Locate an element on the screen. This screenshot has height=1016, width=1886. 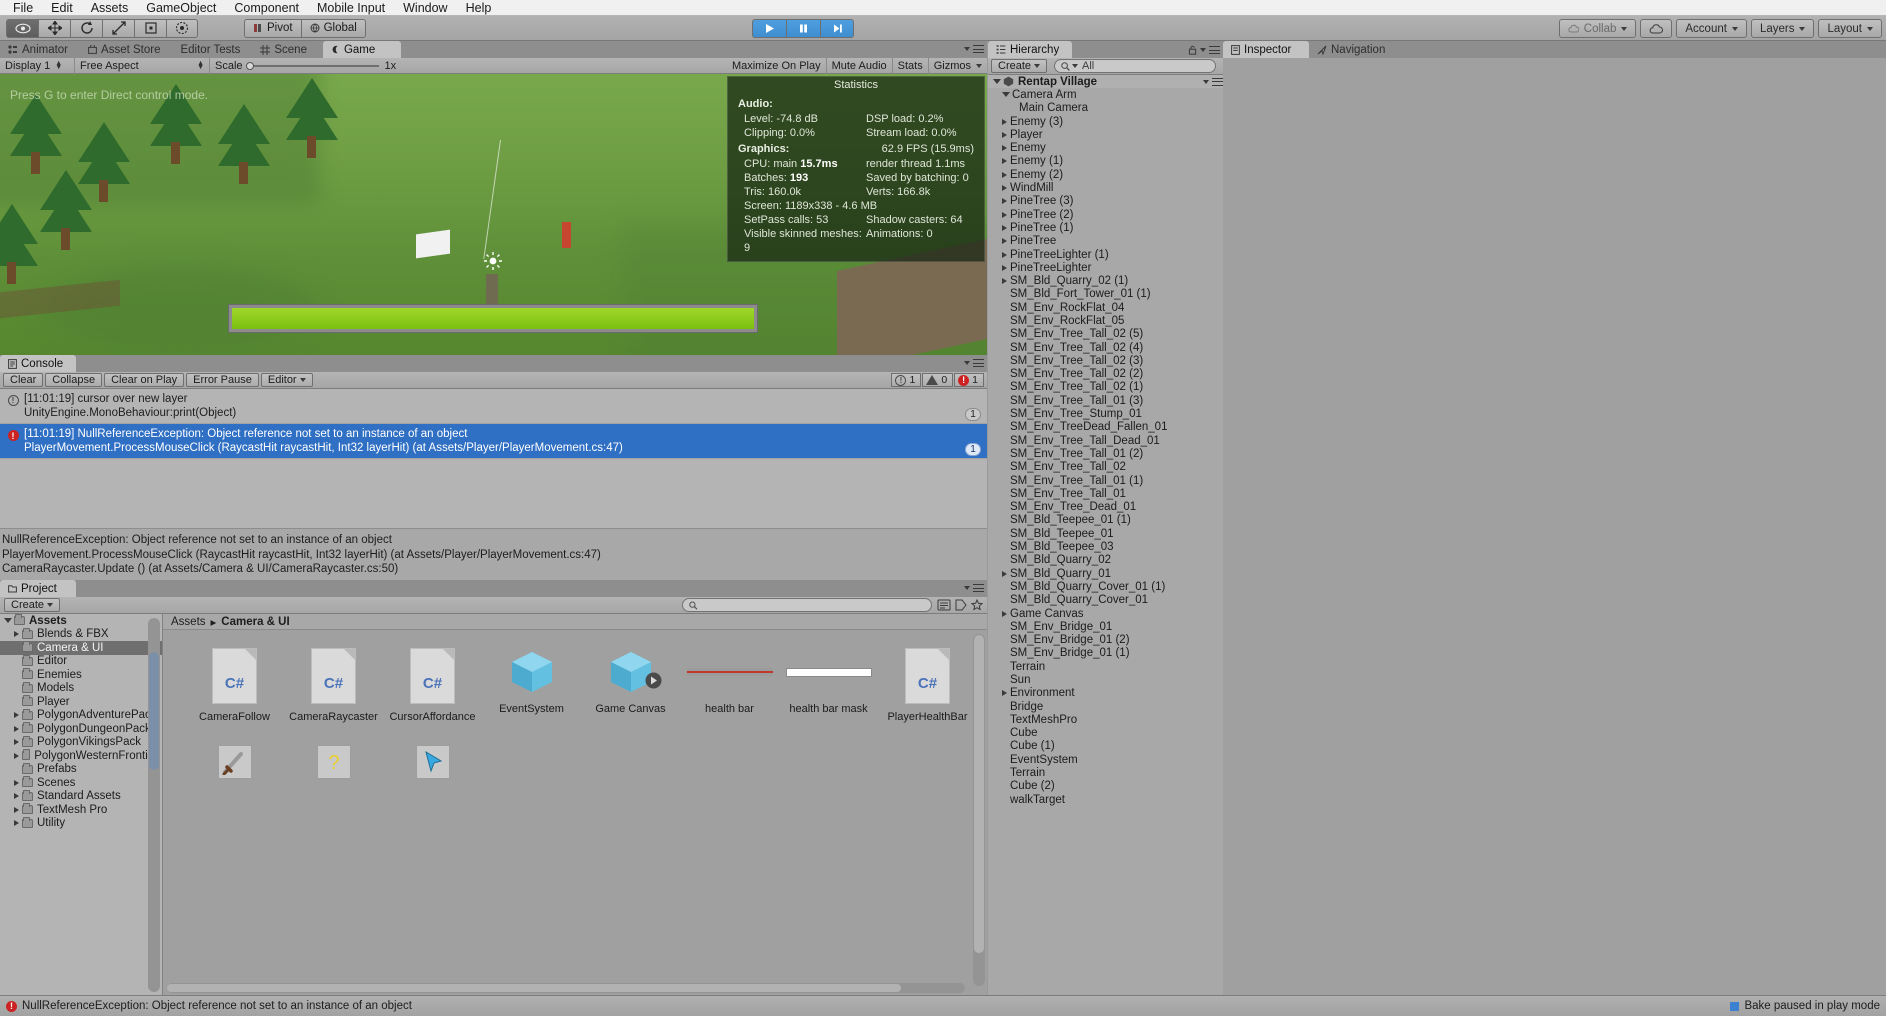
pause-button is located at coordinates (803, 28).